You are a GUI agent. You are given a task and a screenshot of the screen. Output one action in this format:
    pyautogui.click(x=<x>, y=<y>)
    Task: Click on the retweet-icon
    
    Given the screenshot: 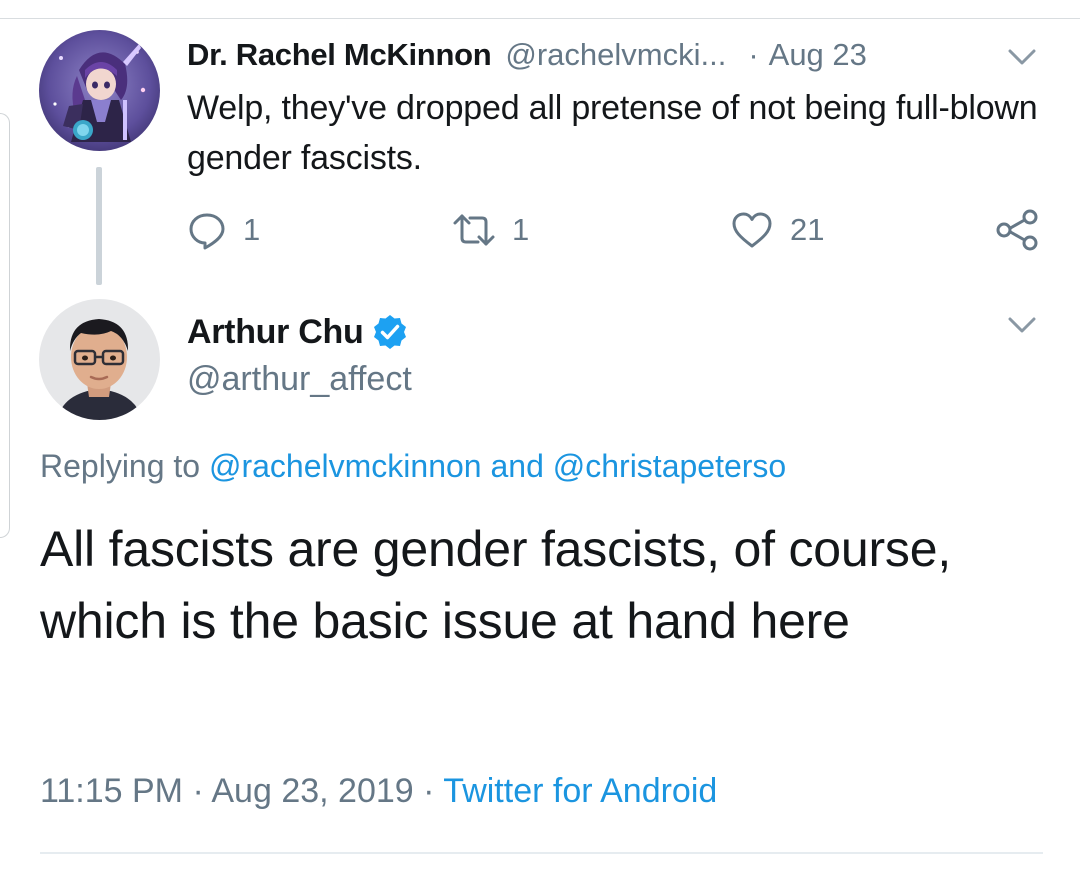 What is the action you would take?
    pyautogui.click(x=474, y=230)
    